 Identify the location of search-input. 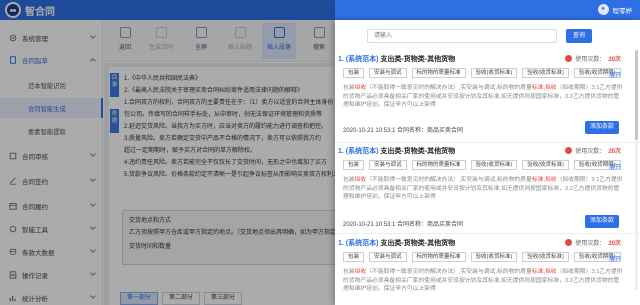
(462, 36).